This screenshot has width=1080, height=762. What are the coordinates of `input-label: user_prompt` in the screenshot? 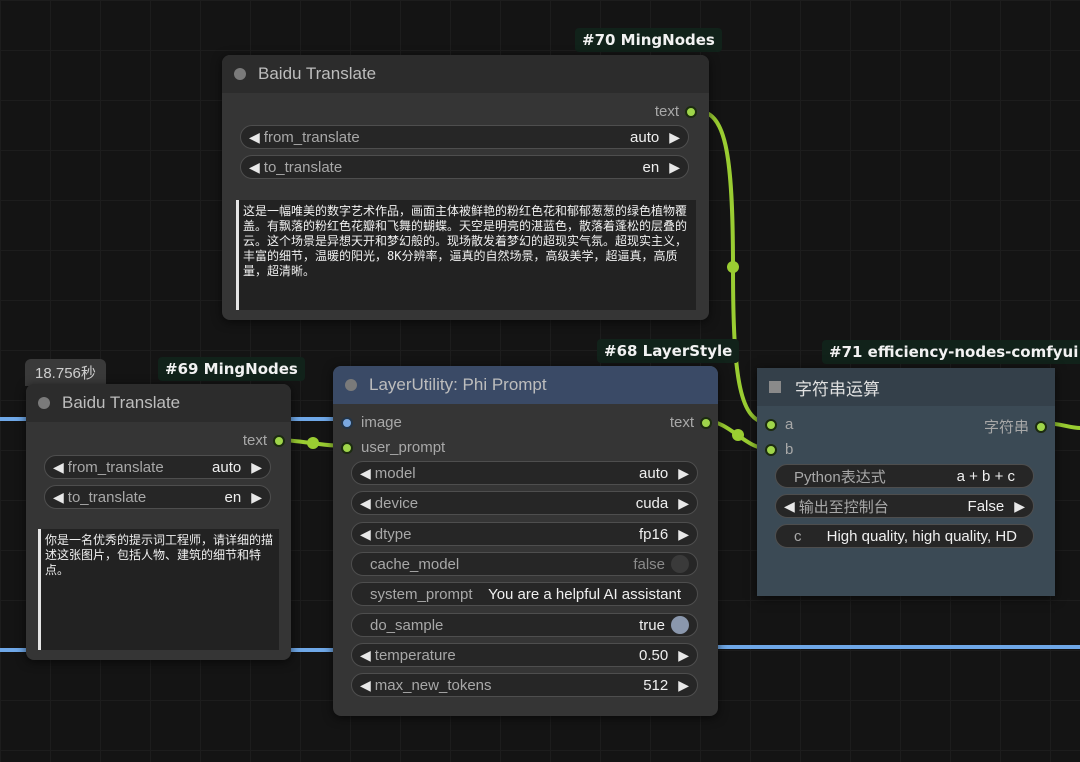 It's located at (403, 447).